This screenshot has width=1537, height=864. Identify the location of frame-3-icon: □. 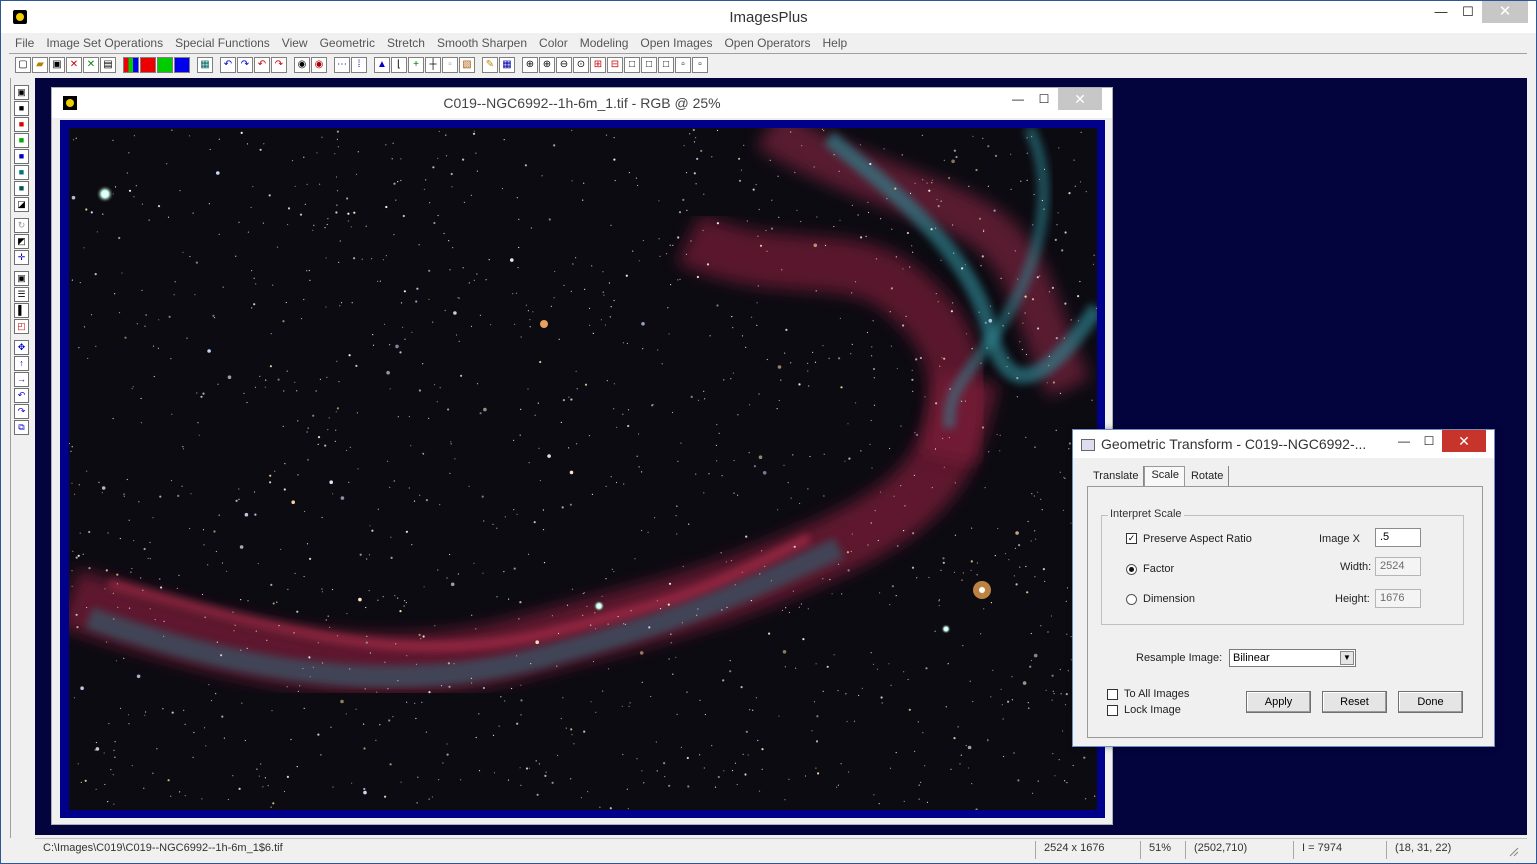
(666, 65).